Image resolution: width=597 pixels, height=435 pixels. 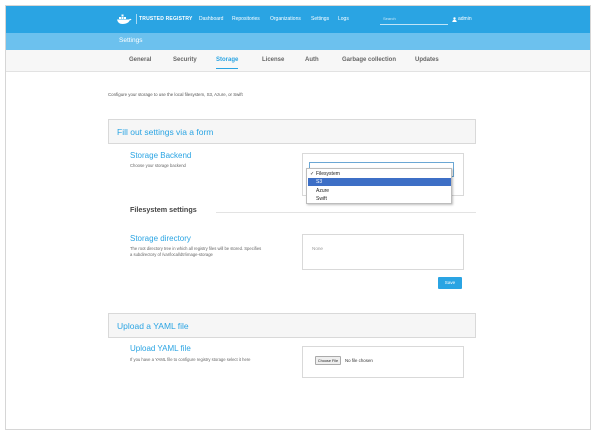 What do you see at coordinates (292, 325) in the screenshot?
I see `yaml-card: Upload a YAML file` at bounding box center [292, 325].